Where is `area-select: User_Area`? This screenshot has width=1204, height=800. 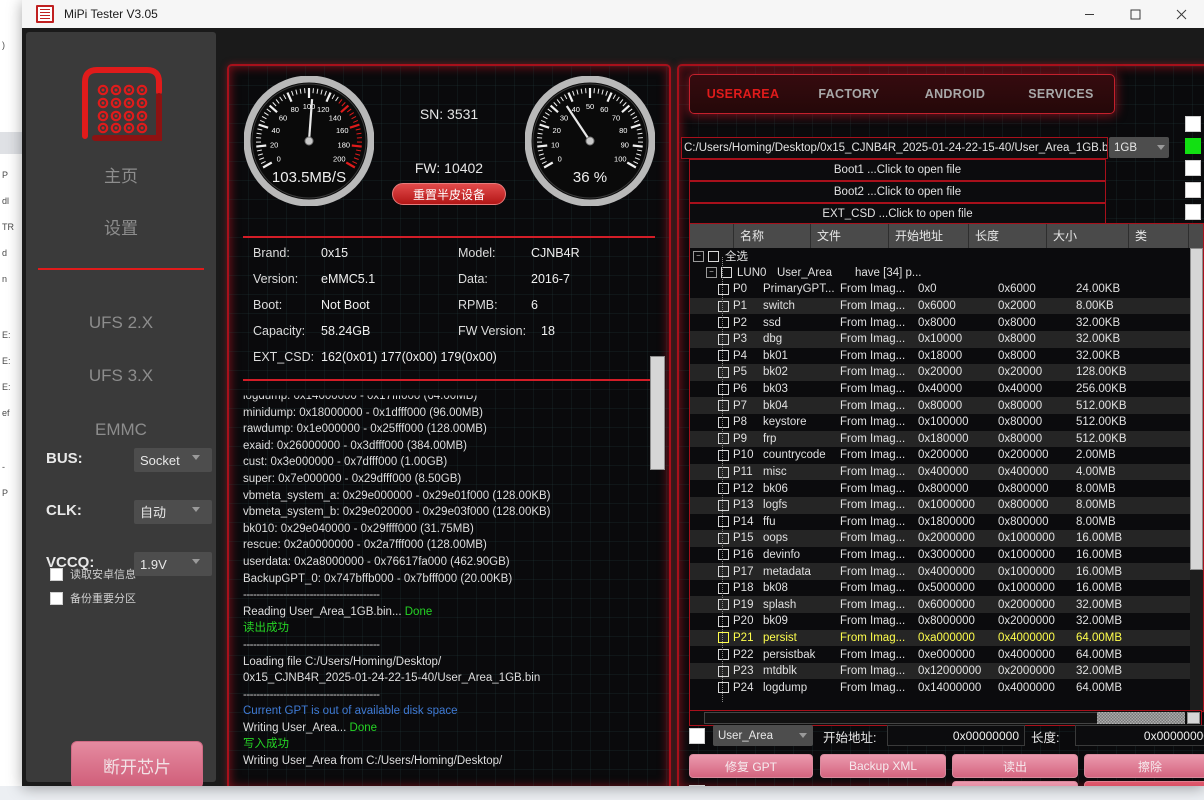 area-select: User_Area is located at coordinates (763, 735).